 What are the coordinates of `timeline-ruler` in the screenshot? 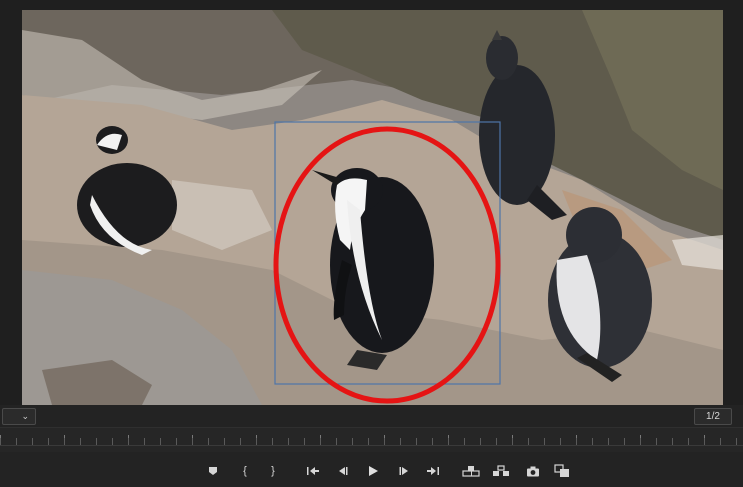 It's located at (371, 439).